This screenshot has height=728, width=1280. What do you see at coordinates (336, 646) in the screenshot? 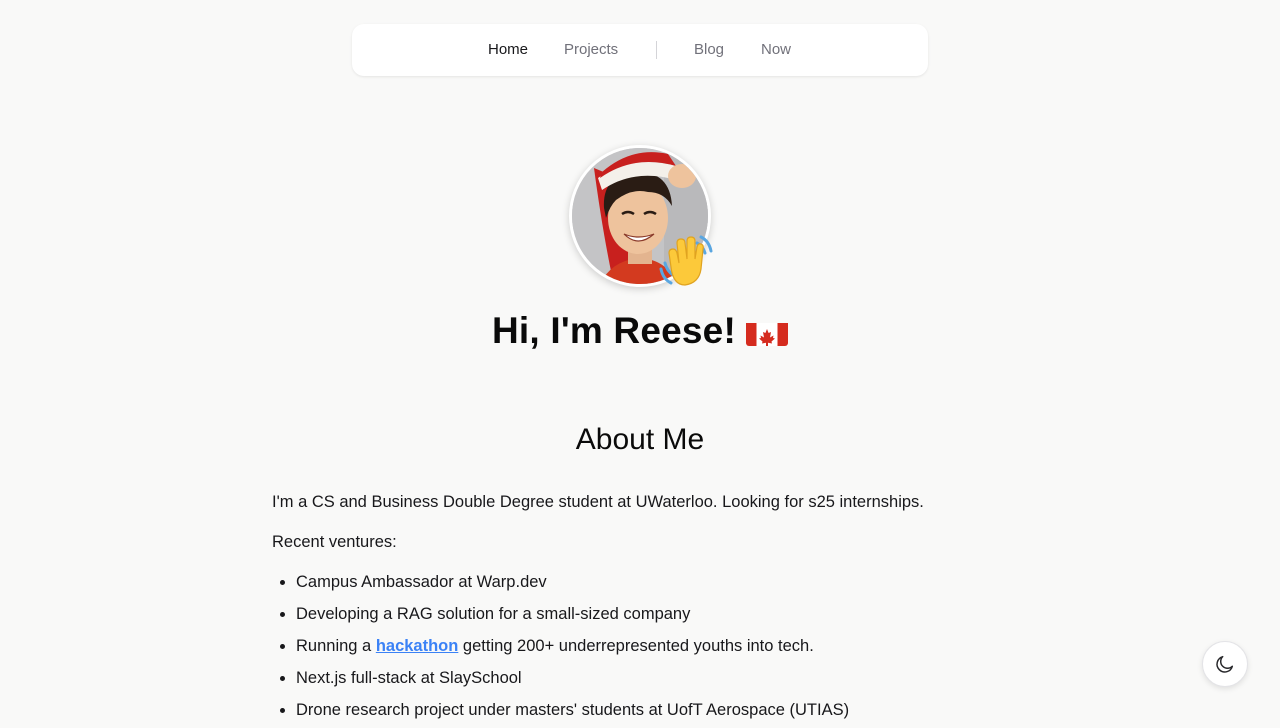
I see `list-item-text-before: Running a` at bounding box center [336, 646].